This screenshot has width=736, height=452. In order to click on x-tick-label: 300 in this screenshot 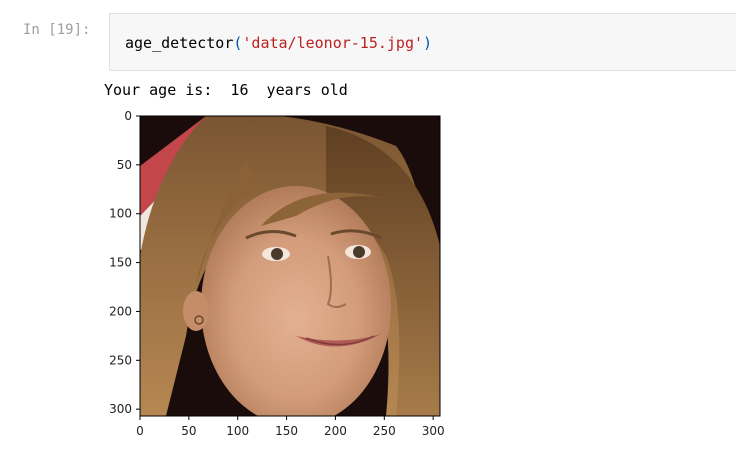, I will do `click(433, 431)`.